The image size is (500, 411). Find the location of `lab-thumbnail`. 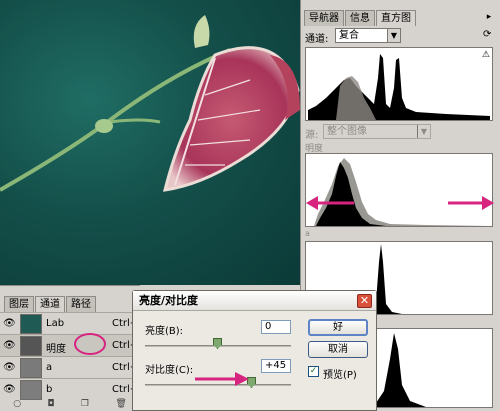

lab-thumbnail is located at coordinates (31, 324).